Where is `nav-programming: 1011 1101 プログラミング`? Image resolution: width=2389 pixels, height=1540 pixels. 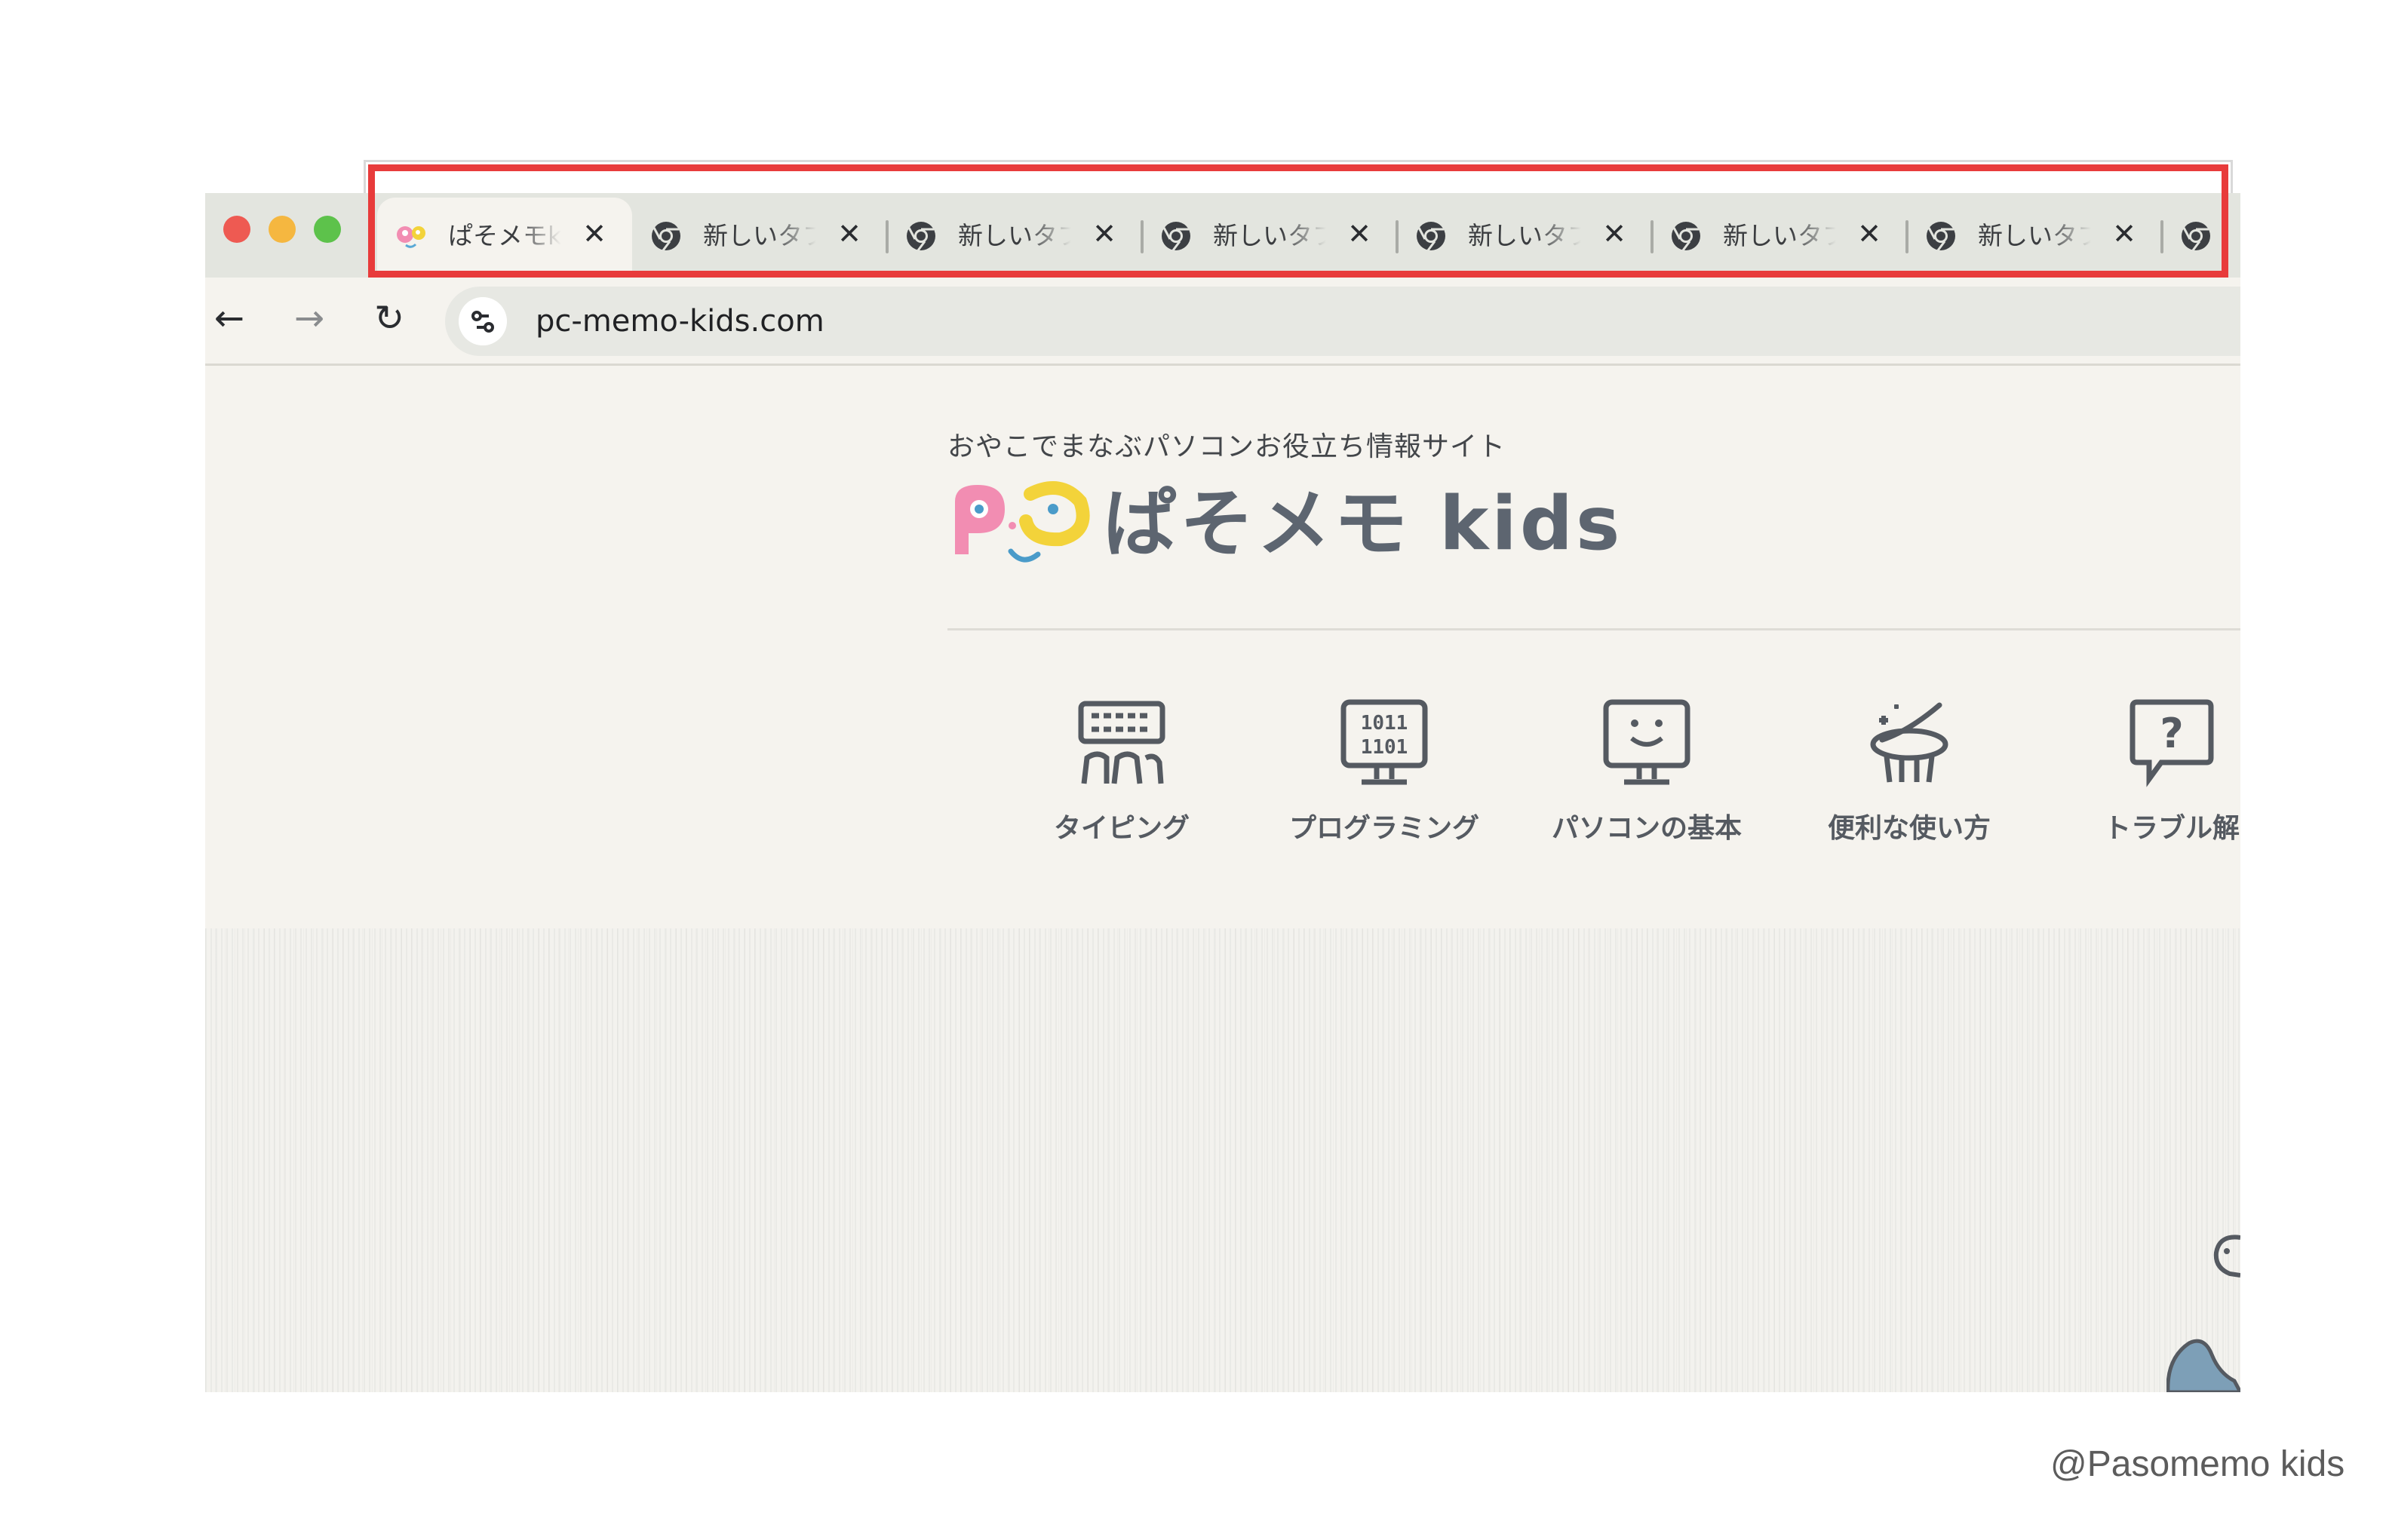
nav-programming: 1011 1101 プログラミング is located at coordinates (1385, 784).